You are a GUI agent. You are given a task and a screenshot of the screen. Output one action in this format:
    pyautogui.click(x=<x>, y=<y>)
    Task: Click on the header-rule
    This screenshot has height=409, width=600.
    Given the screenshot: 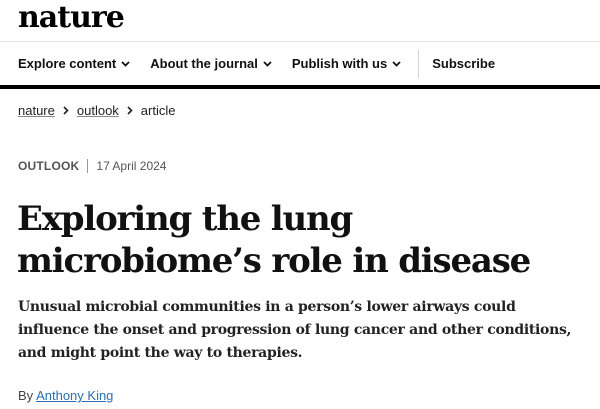 What is the action you would take?
    pyautogui.click(x=300, y=87)
    